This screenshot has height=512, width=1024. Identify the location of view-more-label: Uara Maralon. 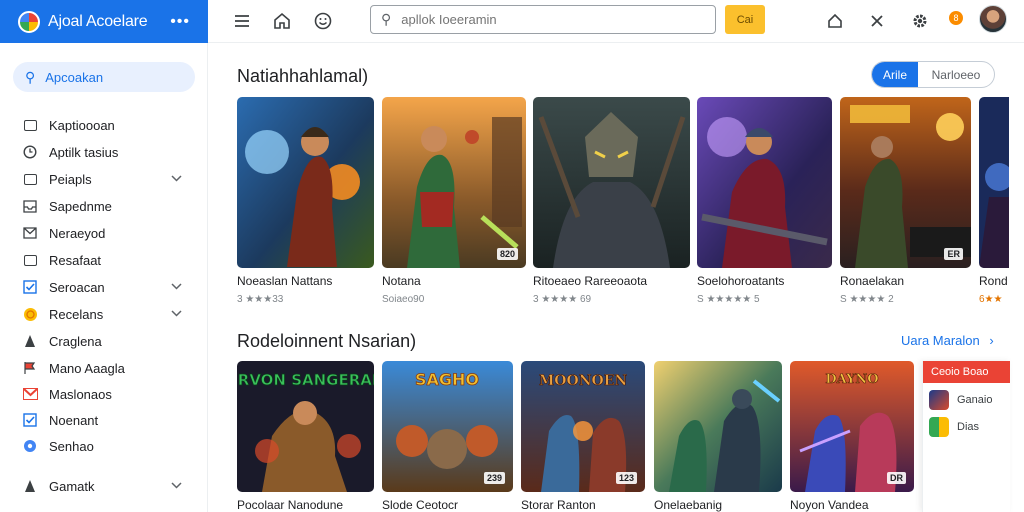
(940, 340).